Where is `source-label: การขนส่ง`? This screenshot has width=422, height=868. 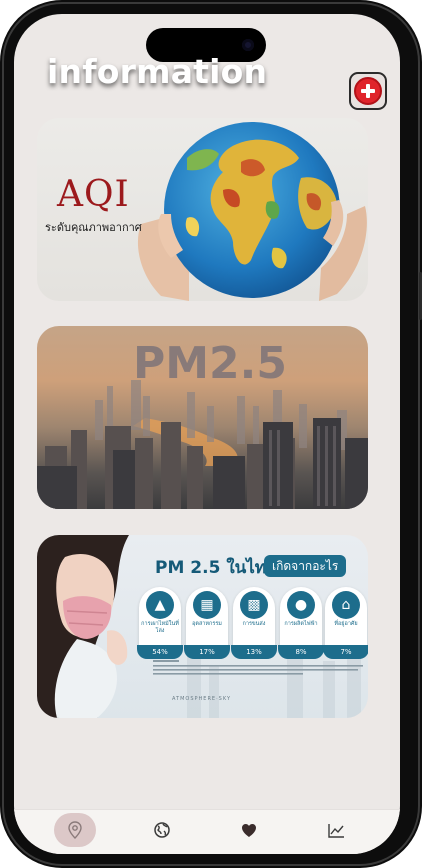
source-label: การขนส่ง is located at coordinates (254, 624).